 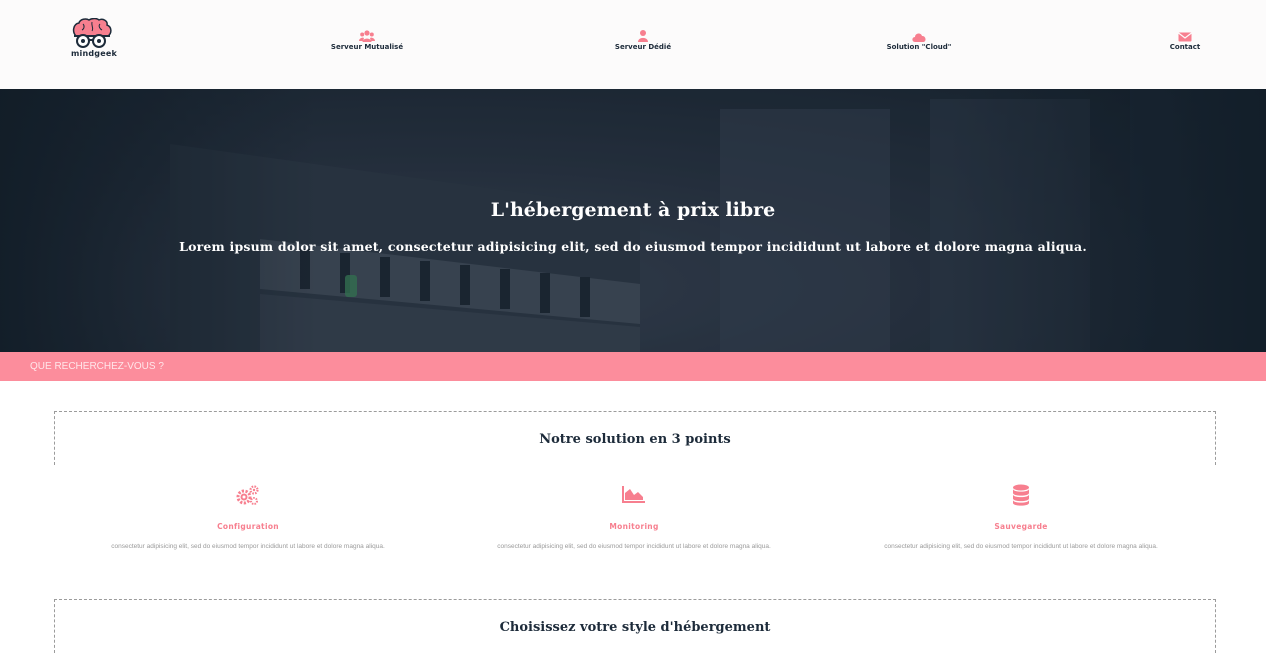 What do you see at coordinates (248, 496) in the screenshot?
I see `gears-icon` at bounding box center [248, 496].